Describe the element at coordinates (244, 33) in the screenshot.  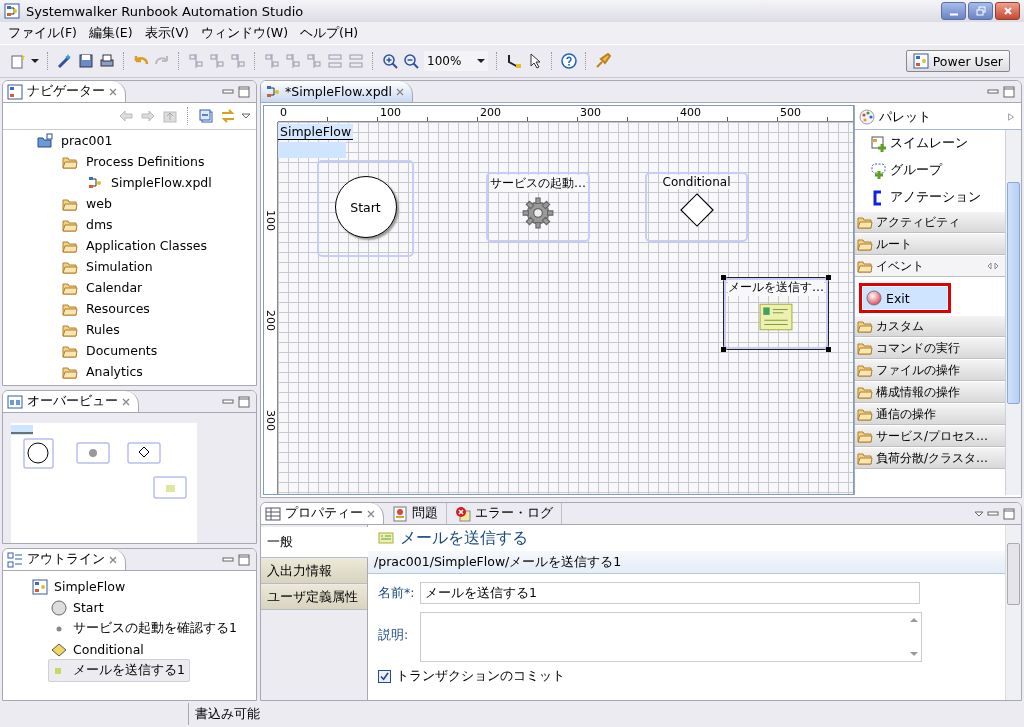
I see `menu-item: ウィンドウ(W)` at that location.